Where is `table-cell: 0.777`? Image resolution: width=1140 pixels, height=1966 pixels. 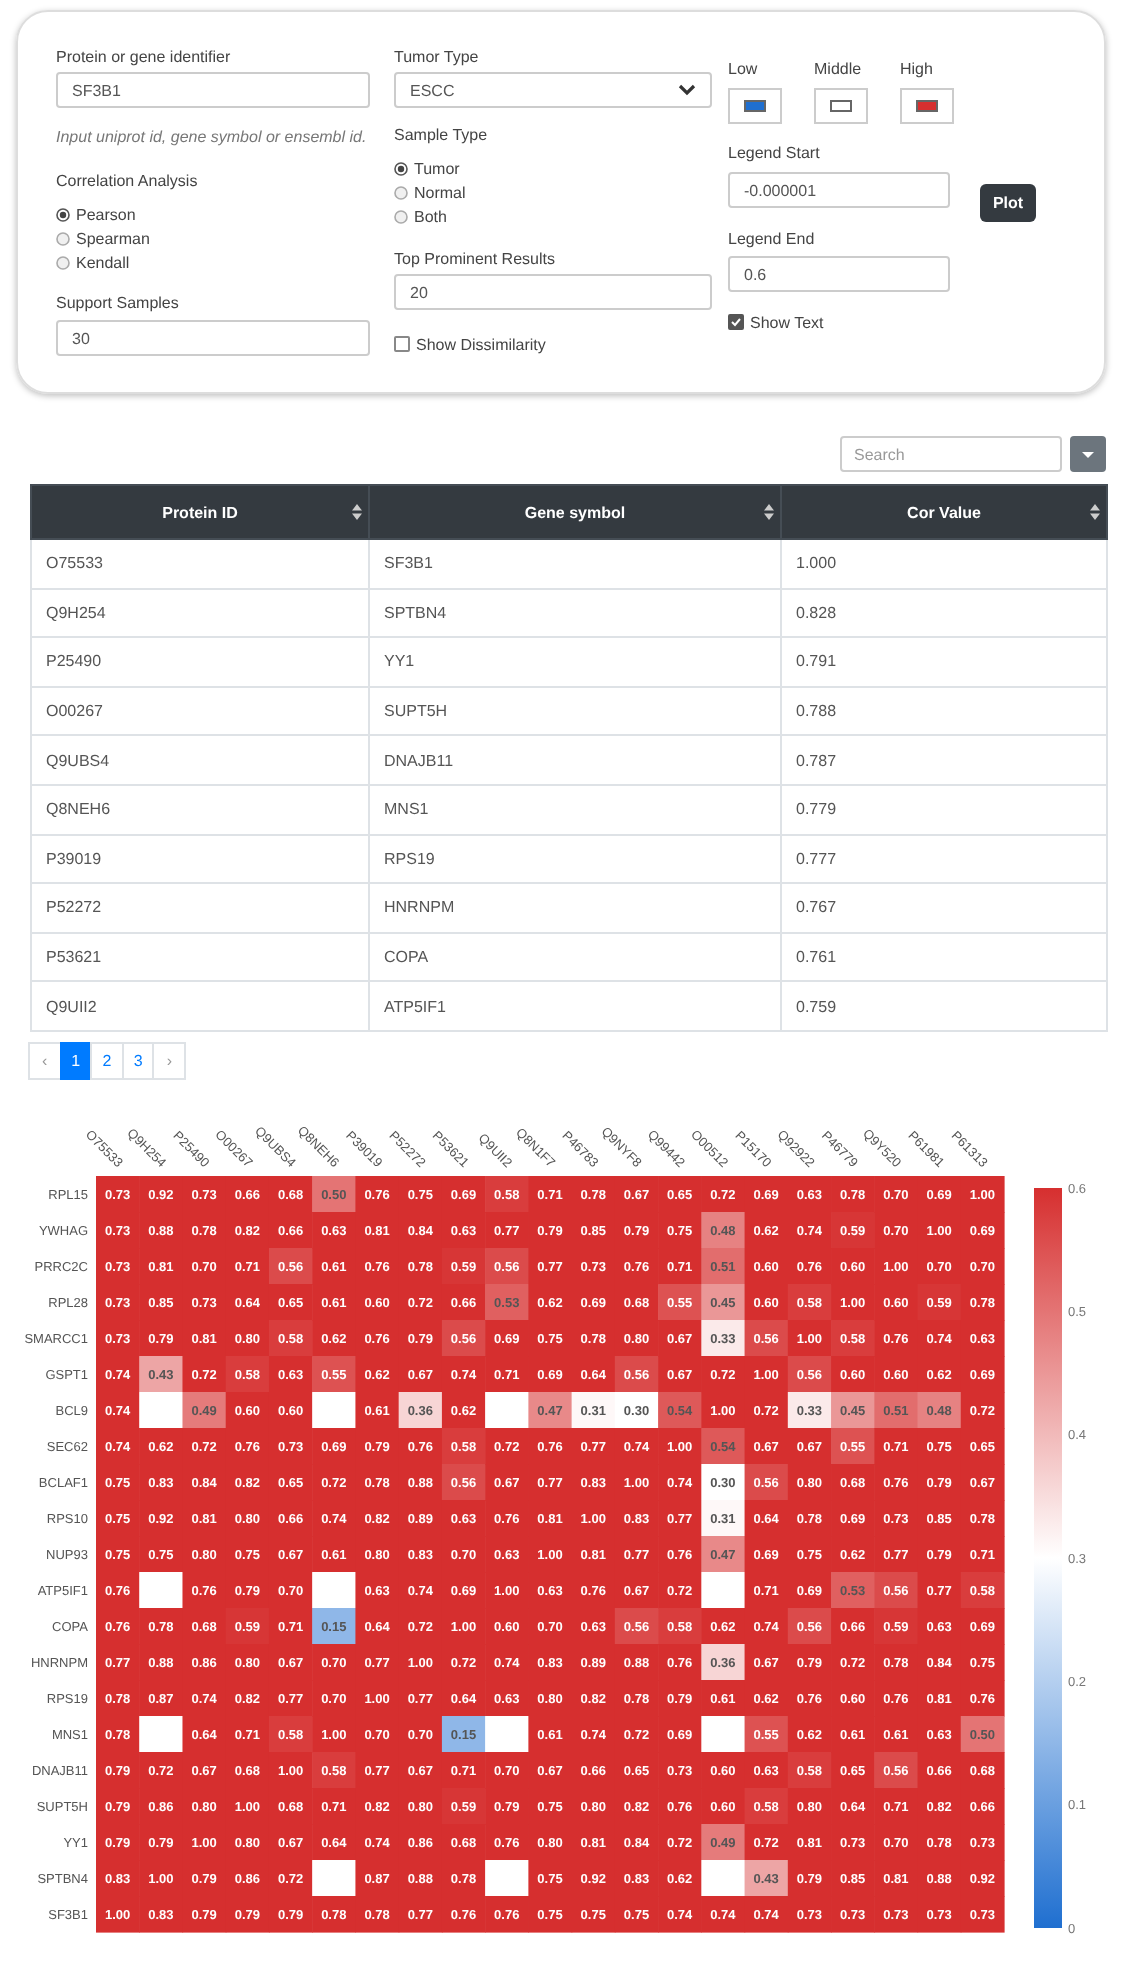
table-cell: 0.777 is located at coordinates (944, 859).